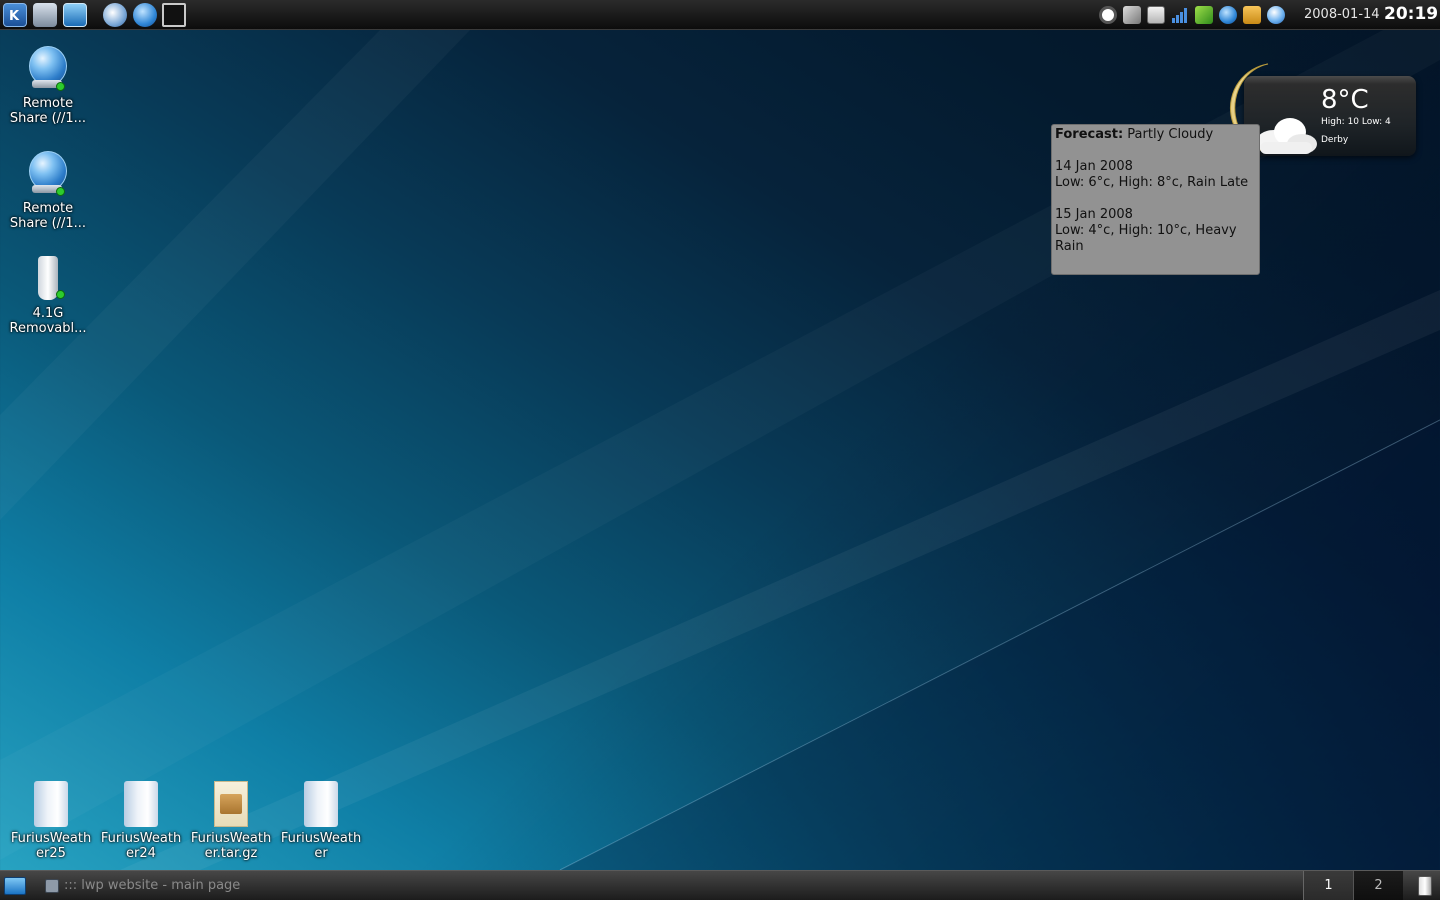  What do you see at coordinates (1146, 238) in the screenshot?
I see `forecast-day2-text: Low: 4°c, High: 10°c, Heavy Rain` at bounding box center [1146, 238].